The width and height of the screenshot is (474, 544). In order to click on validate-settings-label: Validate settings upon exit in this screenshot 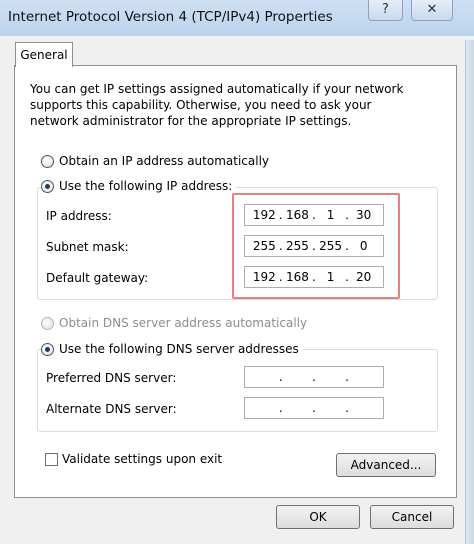, I will do `click(142, 459)`.